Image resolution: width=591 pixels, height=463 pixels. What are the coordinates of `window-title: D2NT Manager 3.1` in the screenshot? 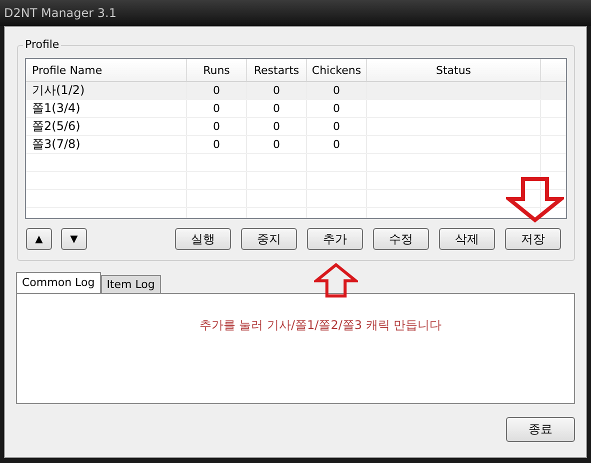 It's located at (60, 13).